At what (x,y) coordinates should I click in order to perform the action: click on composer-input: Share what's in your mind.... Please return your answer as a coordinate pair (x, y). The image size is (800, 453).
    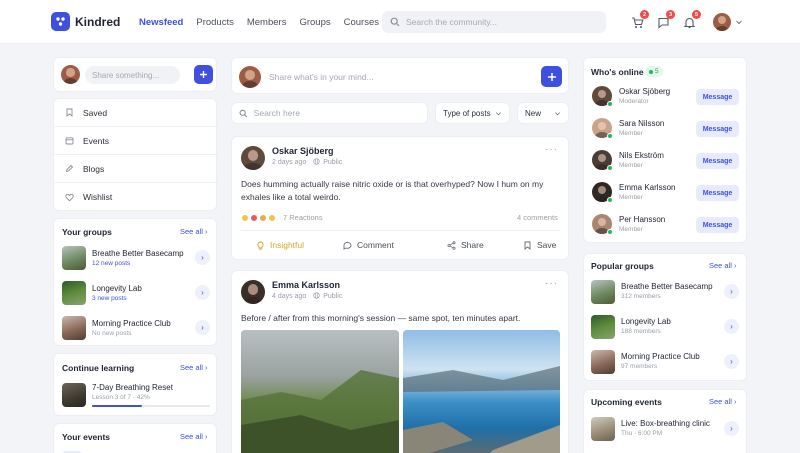
    Looking at the image, I should click on (321, 77).